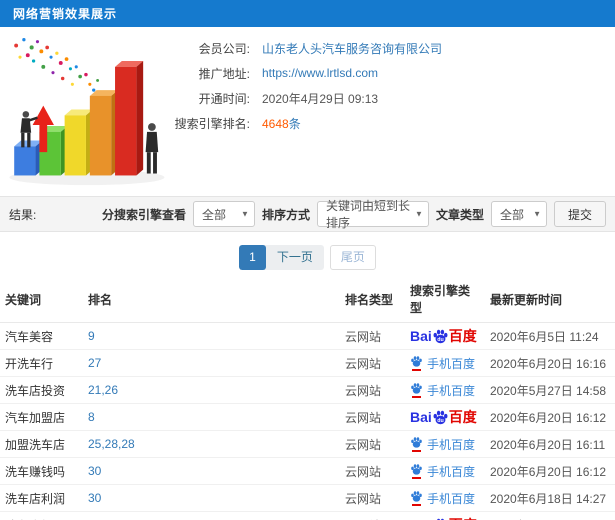 This screenshot has width=615, height=520. Describe the element at coordinates (387, 123) in the screenshot. I see `engine-rank-row: 搜索引擎排名: 4648条` at that location.